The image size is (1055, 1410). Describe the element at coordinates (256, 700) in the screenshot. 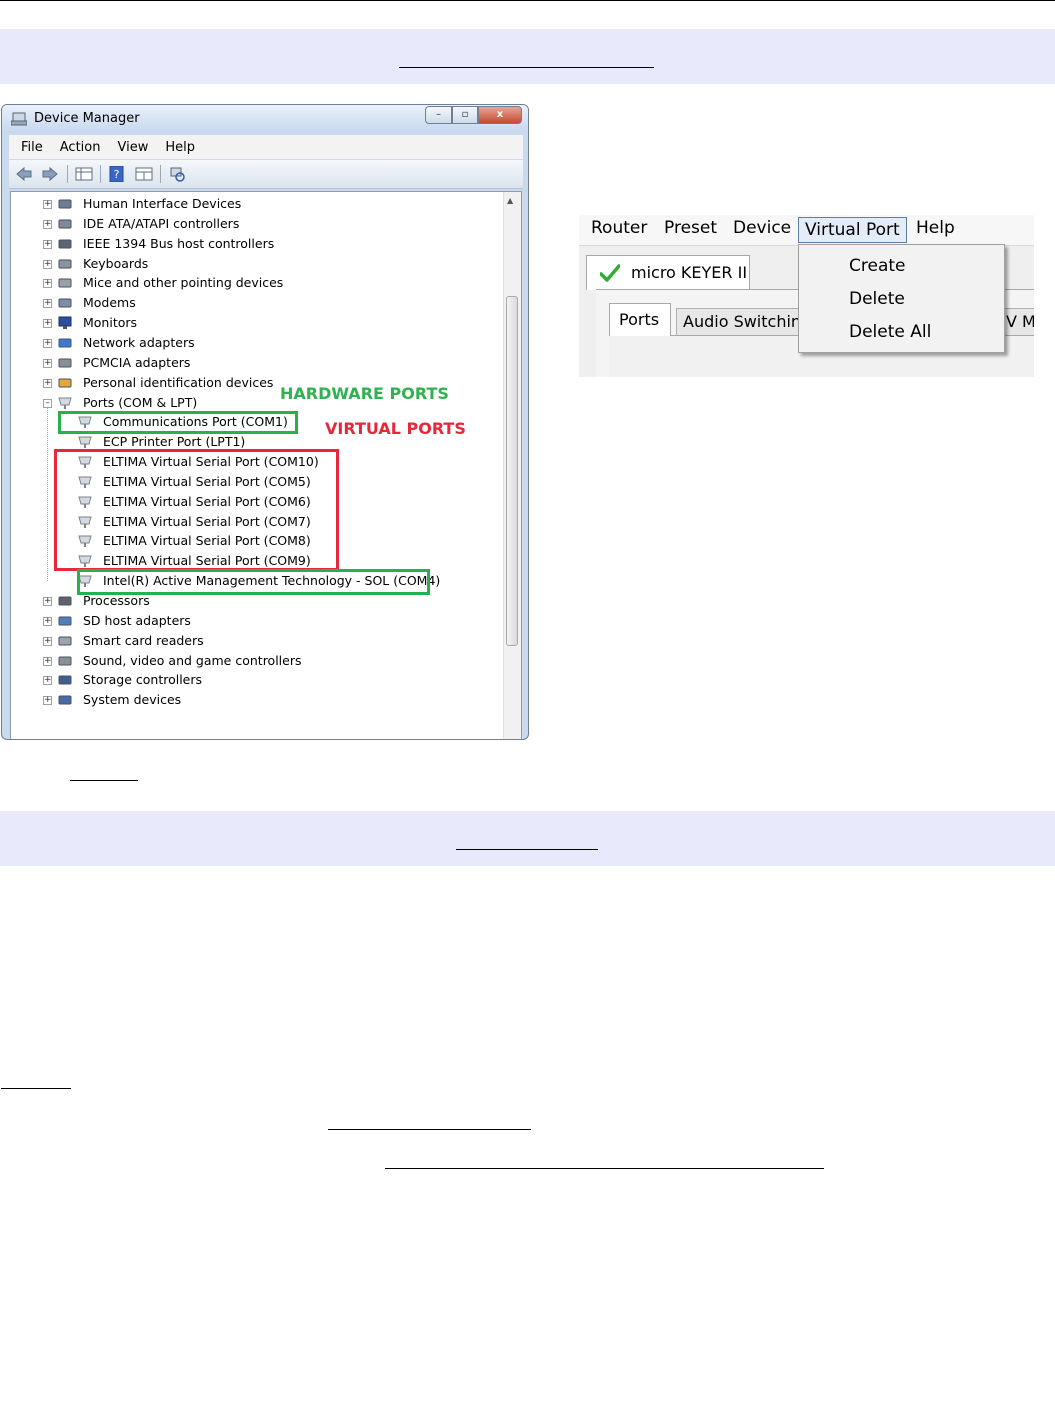

I see `tree-category-item: + System devices` at that location.